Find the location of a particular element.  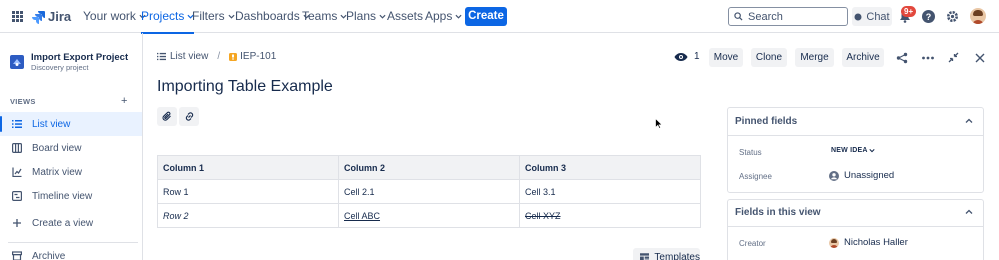

sidebar-item-label: Board view is located at coordinates (57, 148).